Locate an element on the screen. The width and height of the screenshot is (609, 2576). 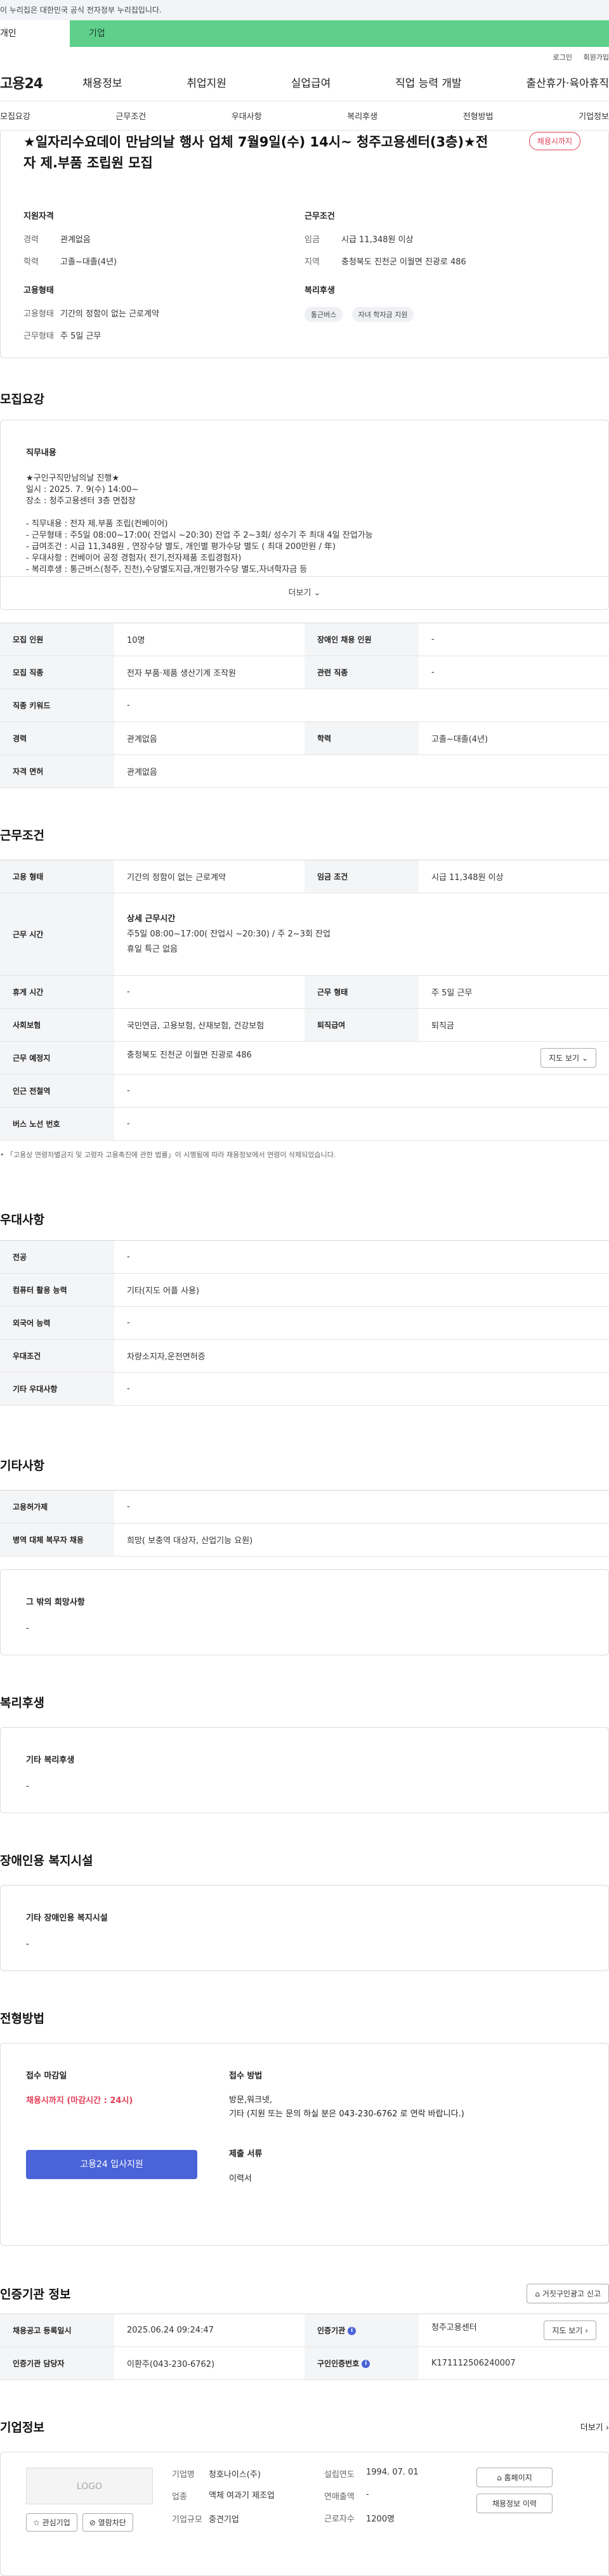
deadline-heading: 접수 마감일 is located at coordinates (46, 2076).